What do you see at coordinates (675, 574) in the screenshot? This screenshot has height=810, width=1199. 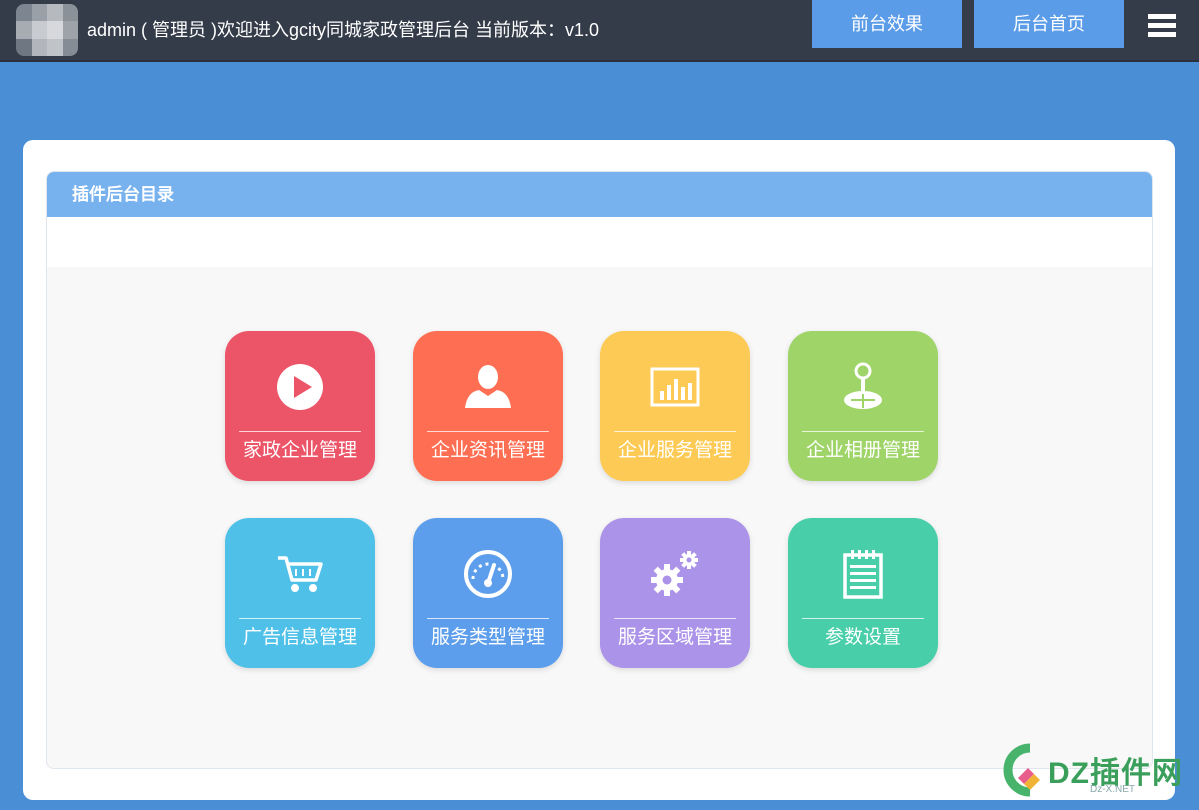 I see `gears-icon` at bounding box center [675, 574].